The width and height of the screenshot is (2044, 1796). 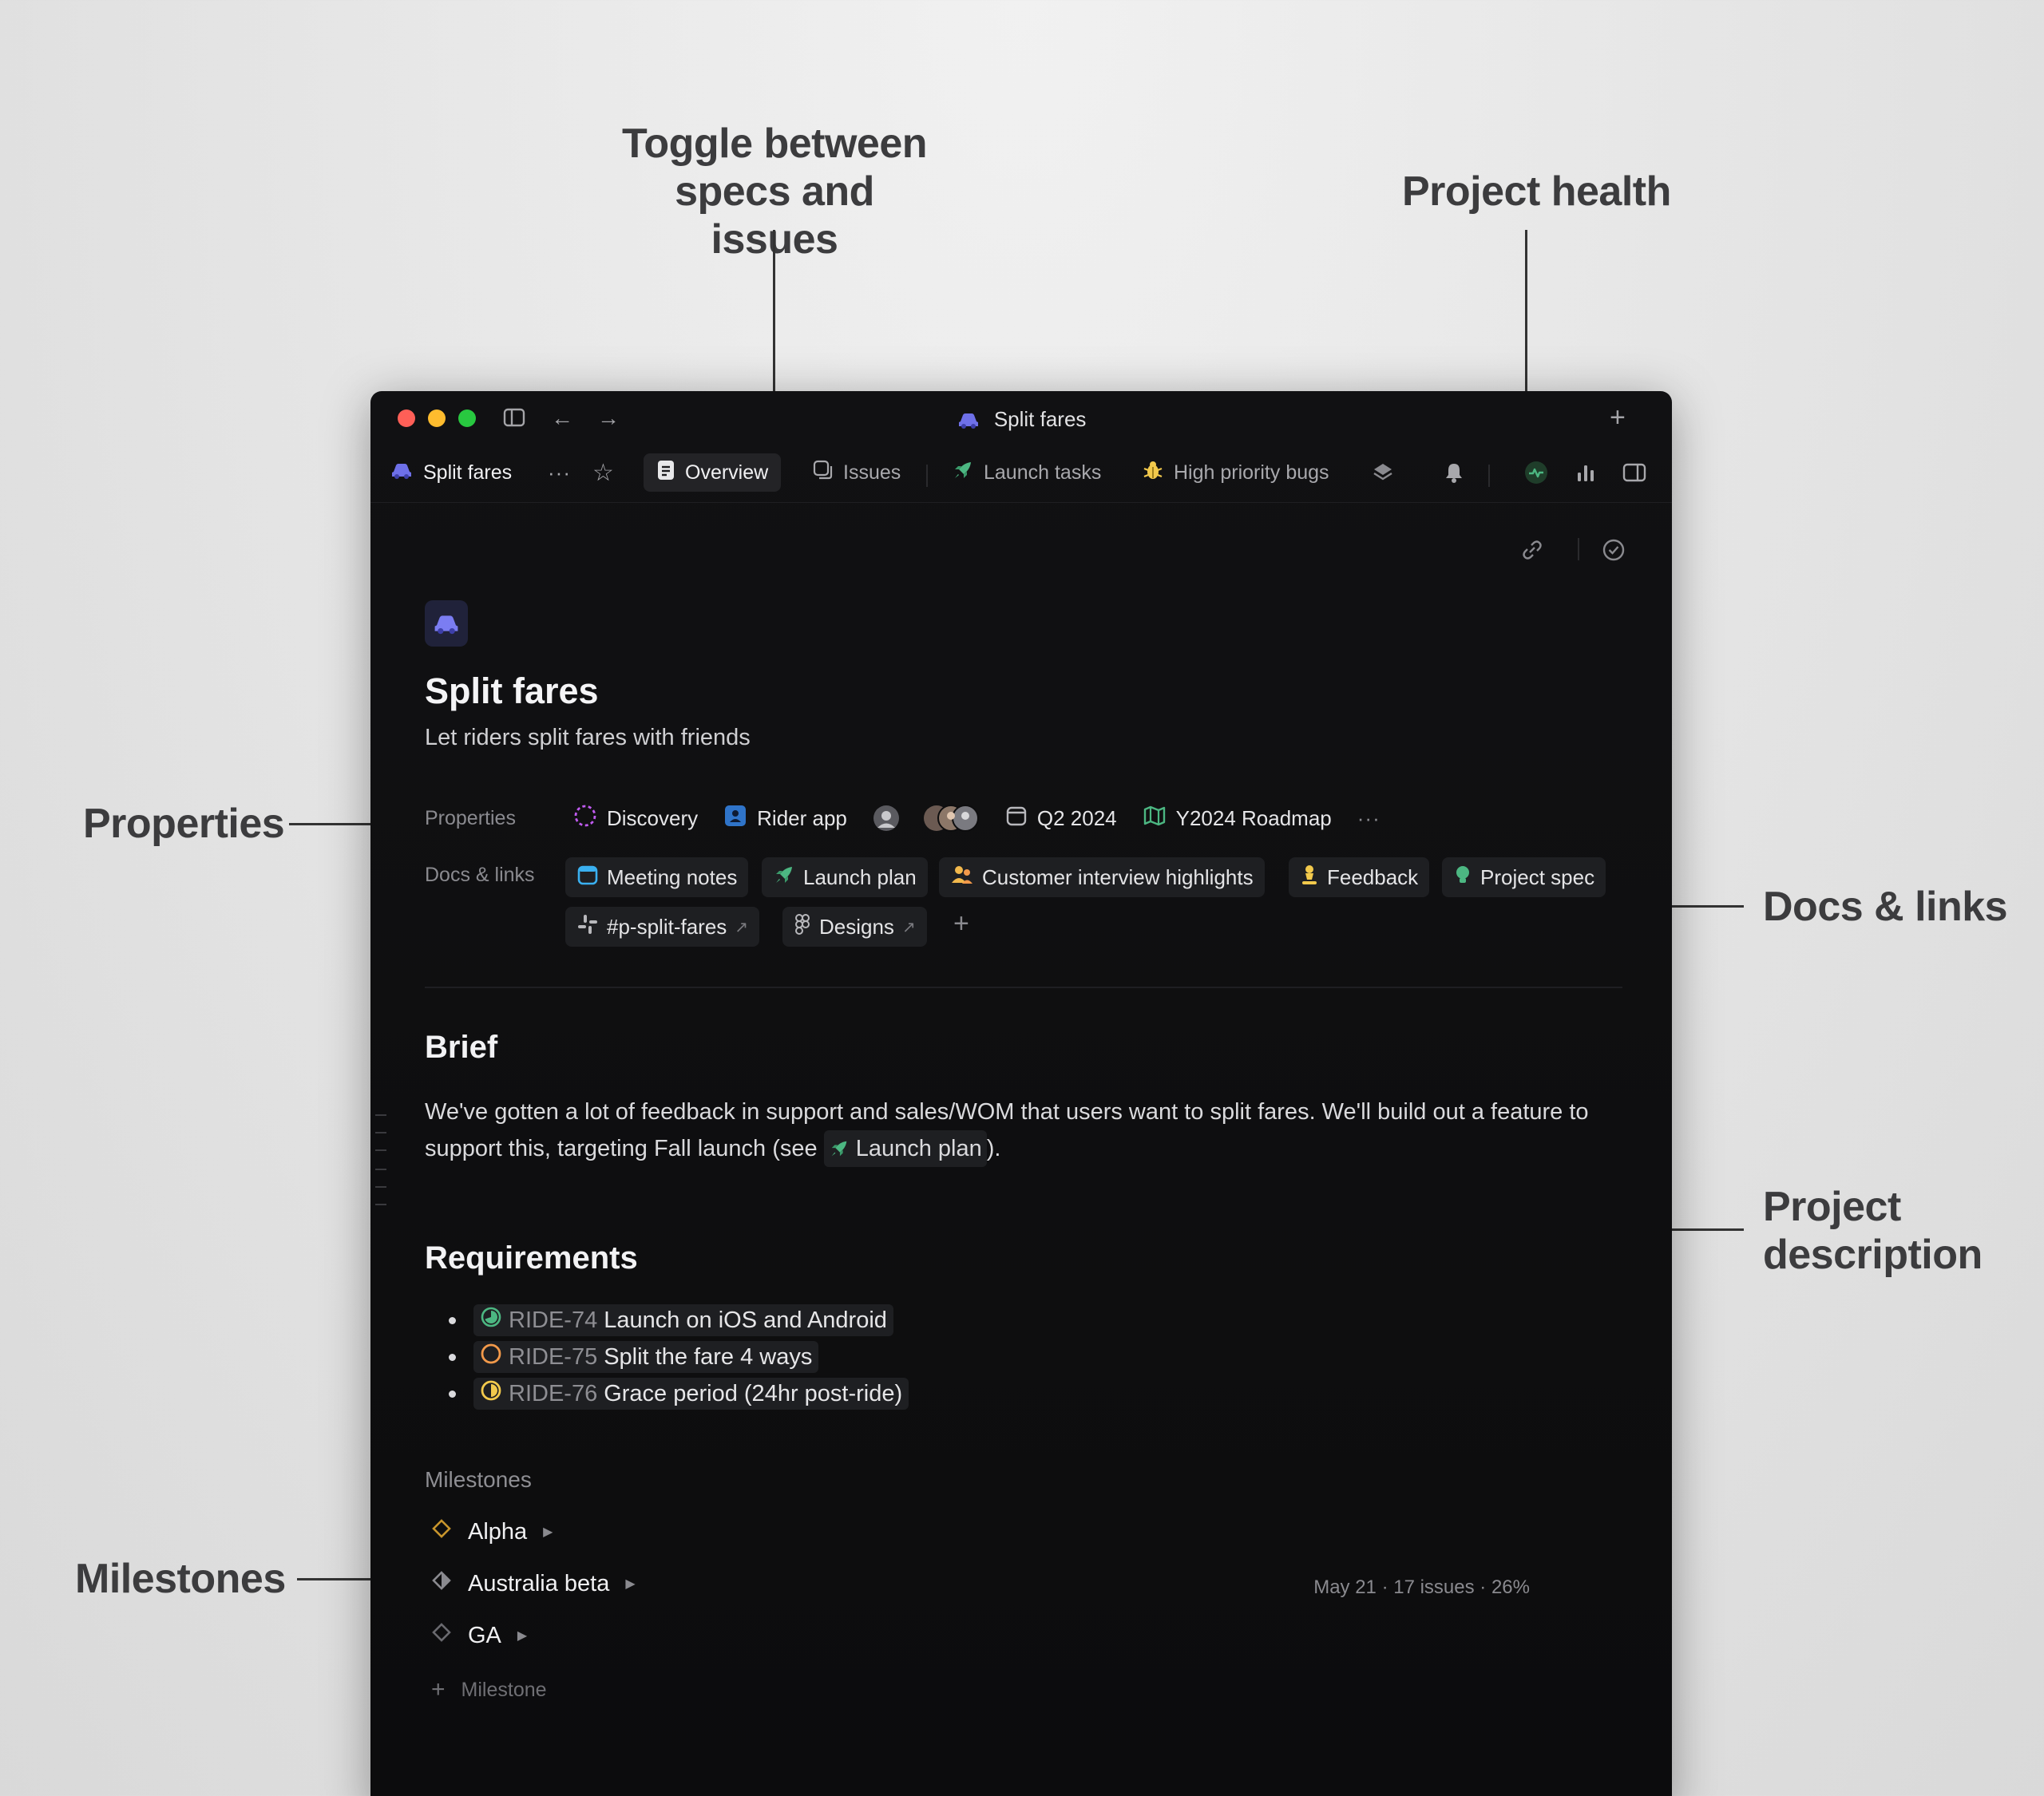 I want to click on discovery-status-icon, so click(x=585, y=818).